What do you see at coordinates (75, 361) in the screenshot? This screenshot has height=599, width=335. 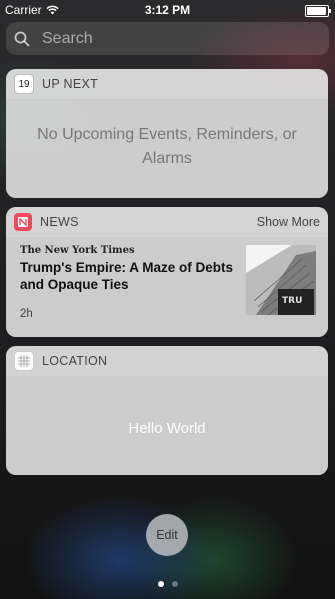 I see `location-title: LOCATION` at bounding box center [75, 361].